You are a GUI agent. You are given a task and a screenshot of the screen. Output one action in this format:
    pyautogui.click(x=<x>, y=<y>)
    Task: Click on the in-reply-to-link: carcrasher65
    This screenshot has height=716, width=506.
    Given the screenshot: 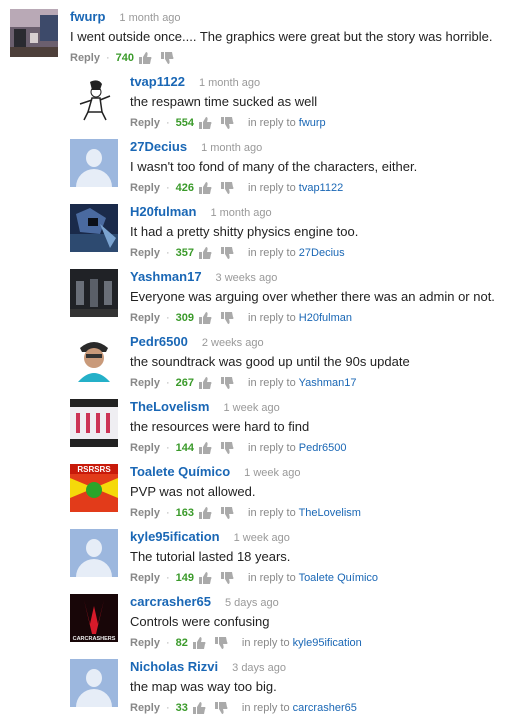 What is the action you would take?
    pyautogui.click(x=325, y=708)
    